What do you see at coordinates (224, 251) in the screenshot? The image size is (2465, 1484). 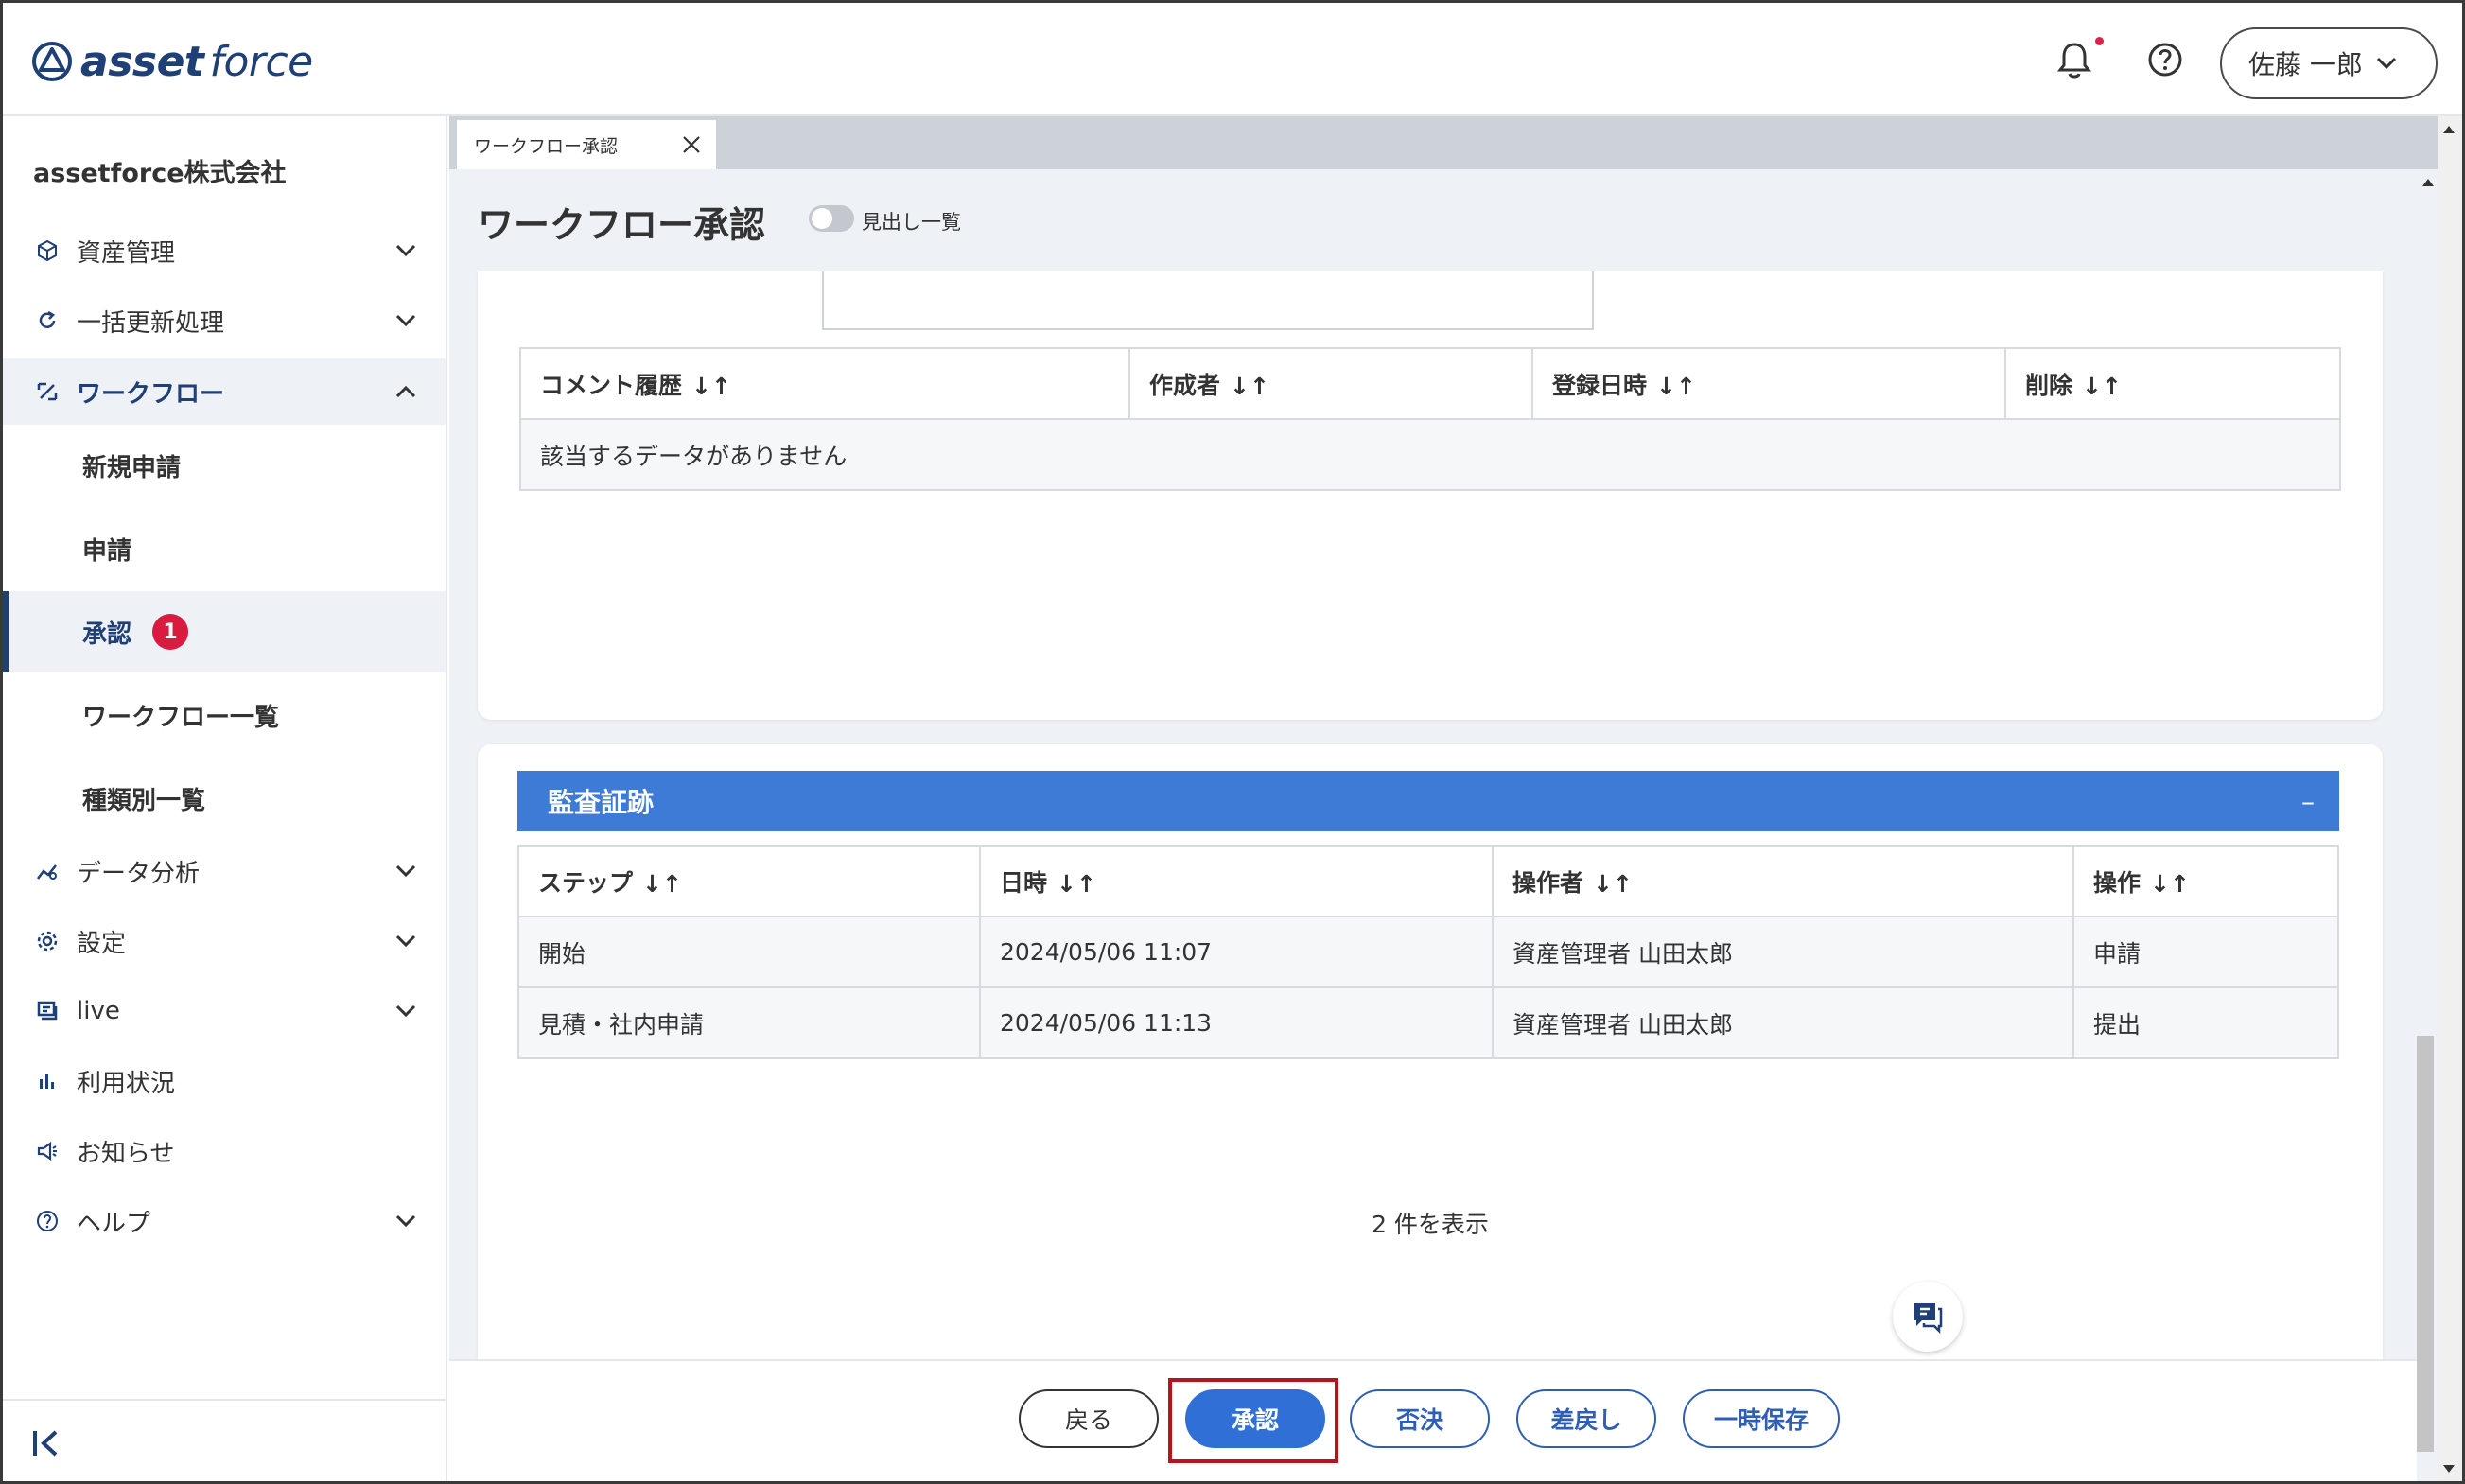 I see `sidebar-item-asset-management: 資産管理` at bounding box center [224, 251].